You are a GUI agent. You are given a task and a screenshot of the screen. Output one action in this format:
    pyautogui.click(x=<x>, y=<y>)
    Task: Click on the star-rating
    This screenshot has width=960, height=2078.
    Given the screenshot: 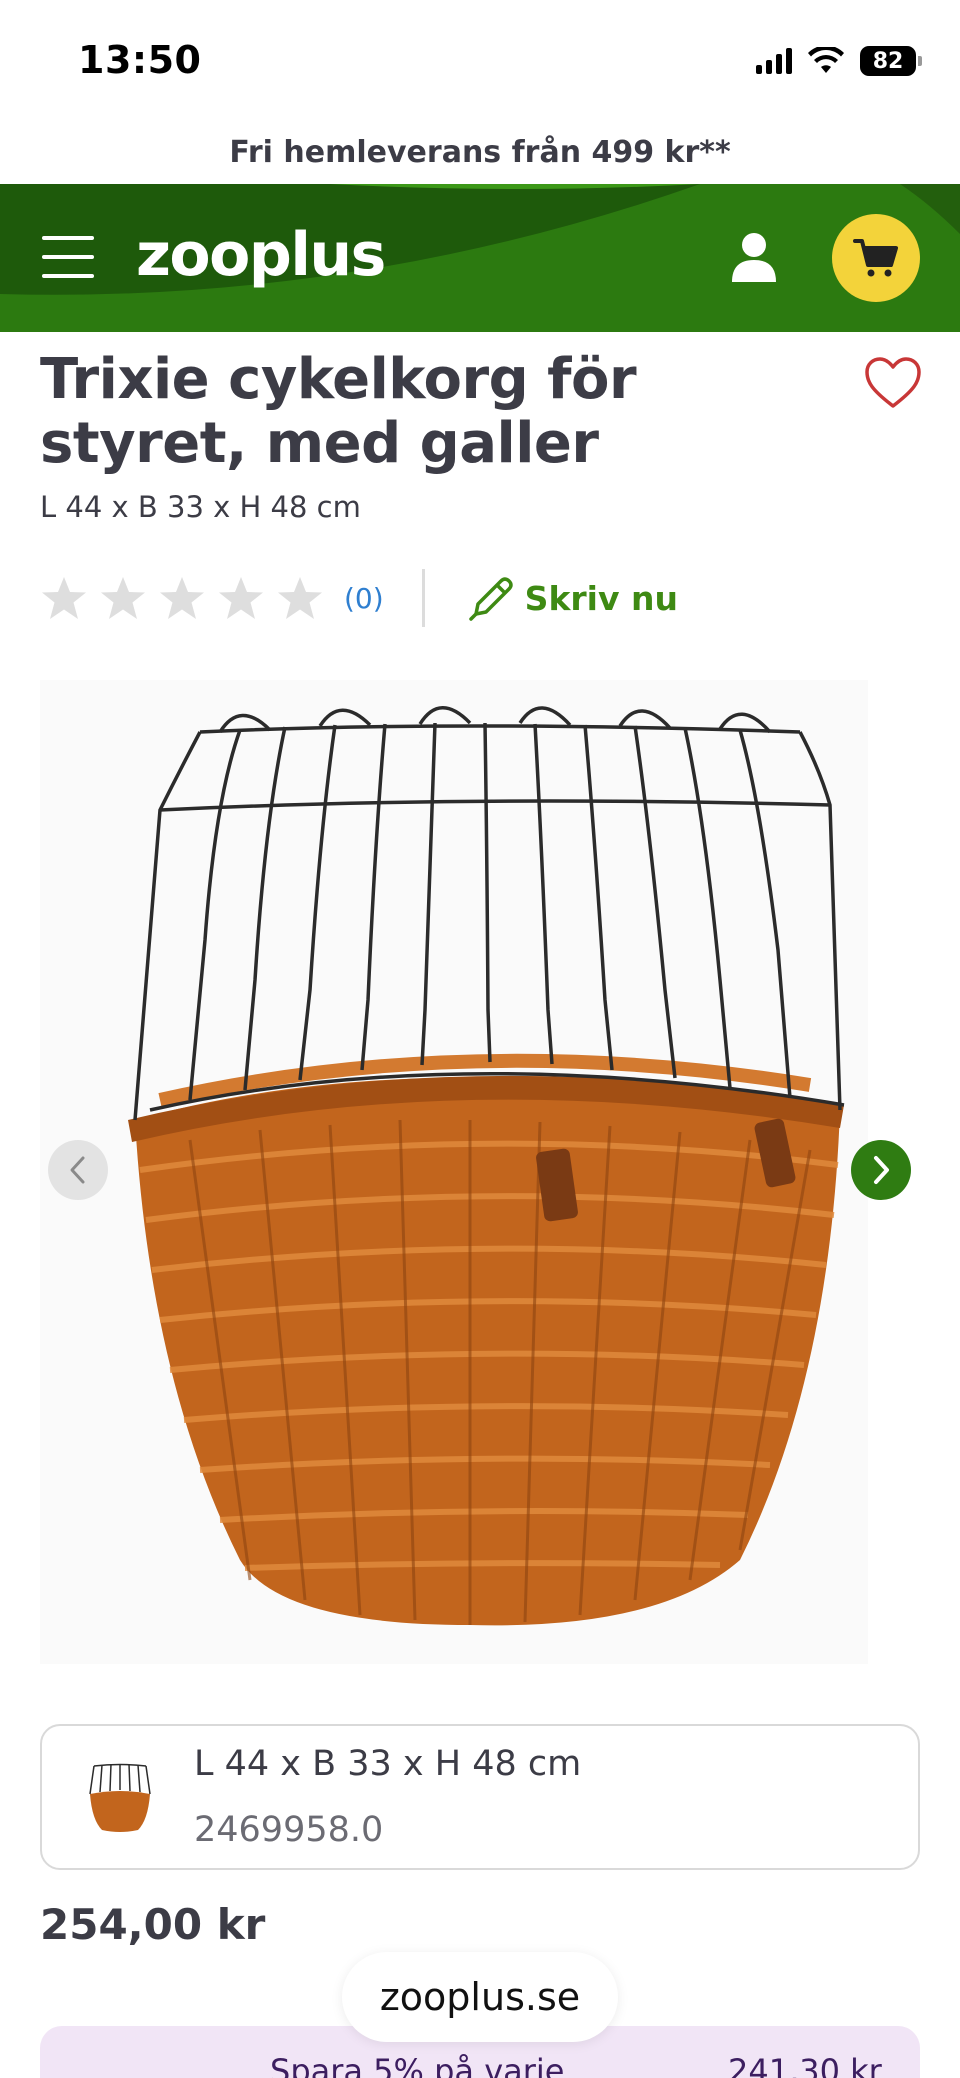 What is the action you would take?
    pyautogui.click(x=182, y=598)
    